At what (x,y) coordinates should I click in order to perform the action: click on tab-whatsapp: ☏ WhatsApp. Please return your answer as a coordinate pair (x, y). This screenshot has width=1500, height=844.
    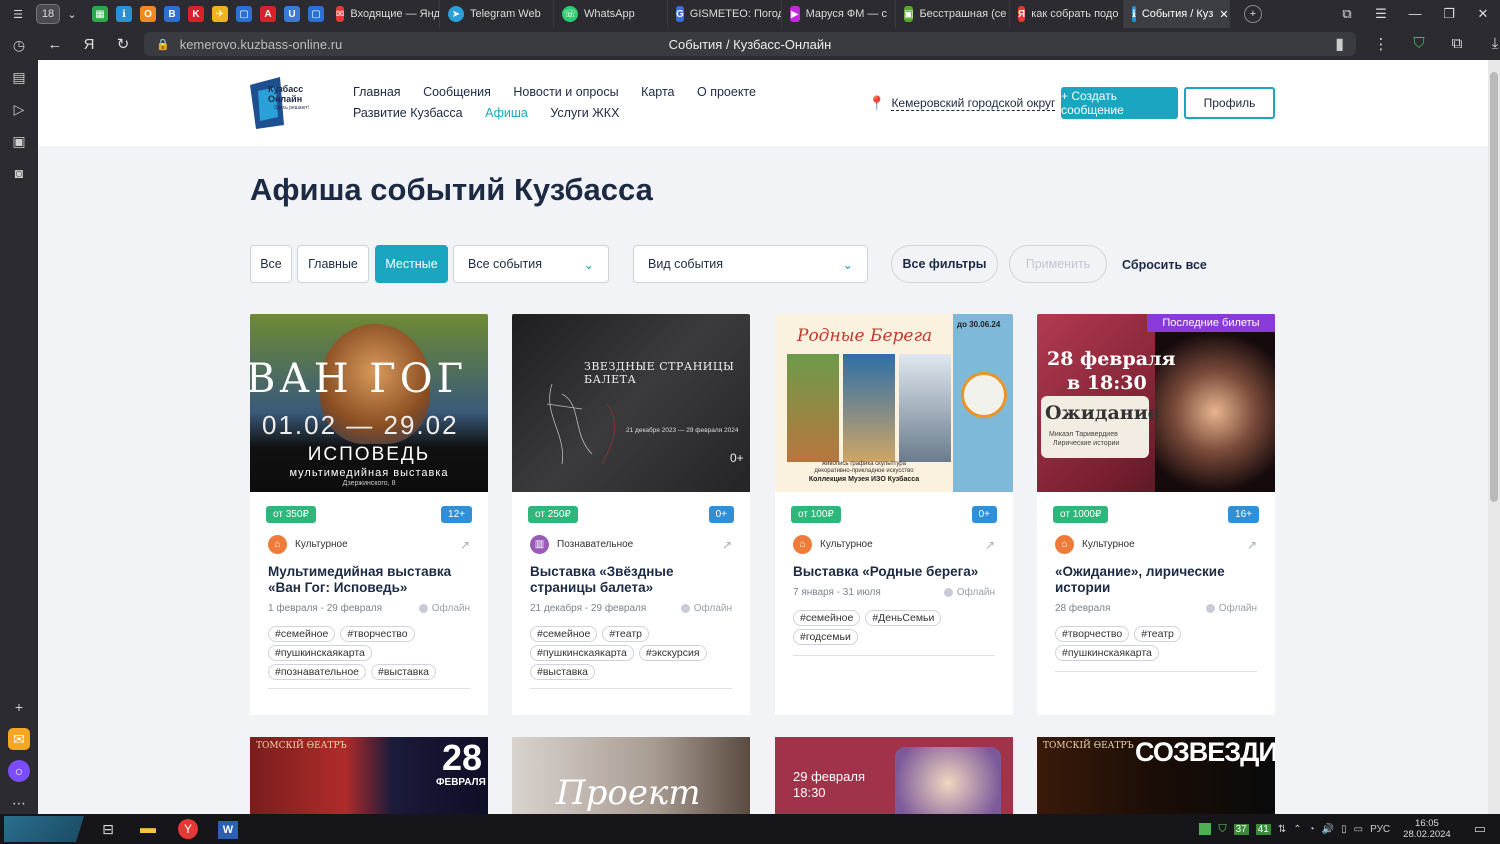
    Looking at the image, I should click on (611, 14).